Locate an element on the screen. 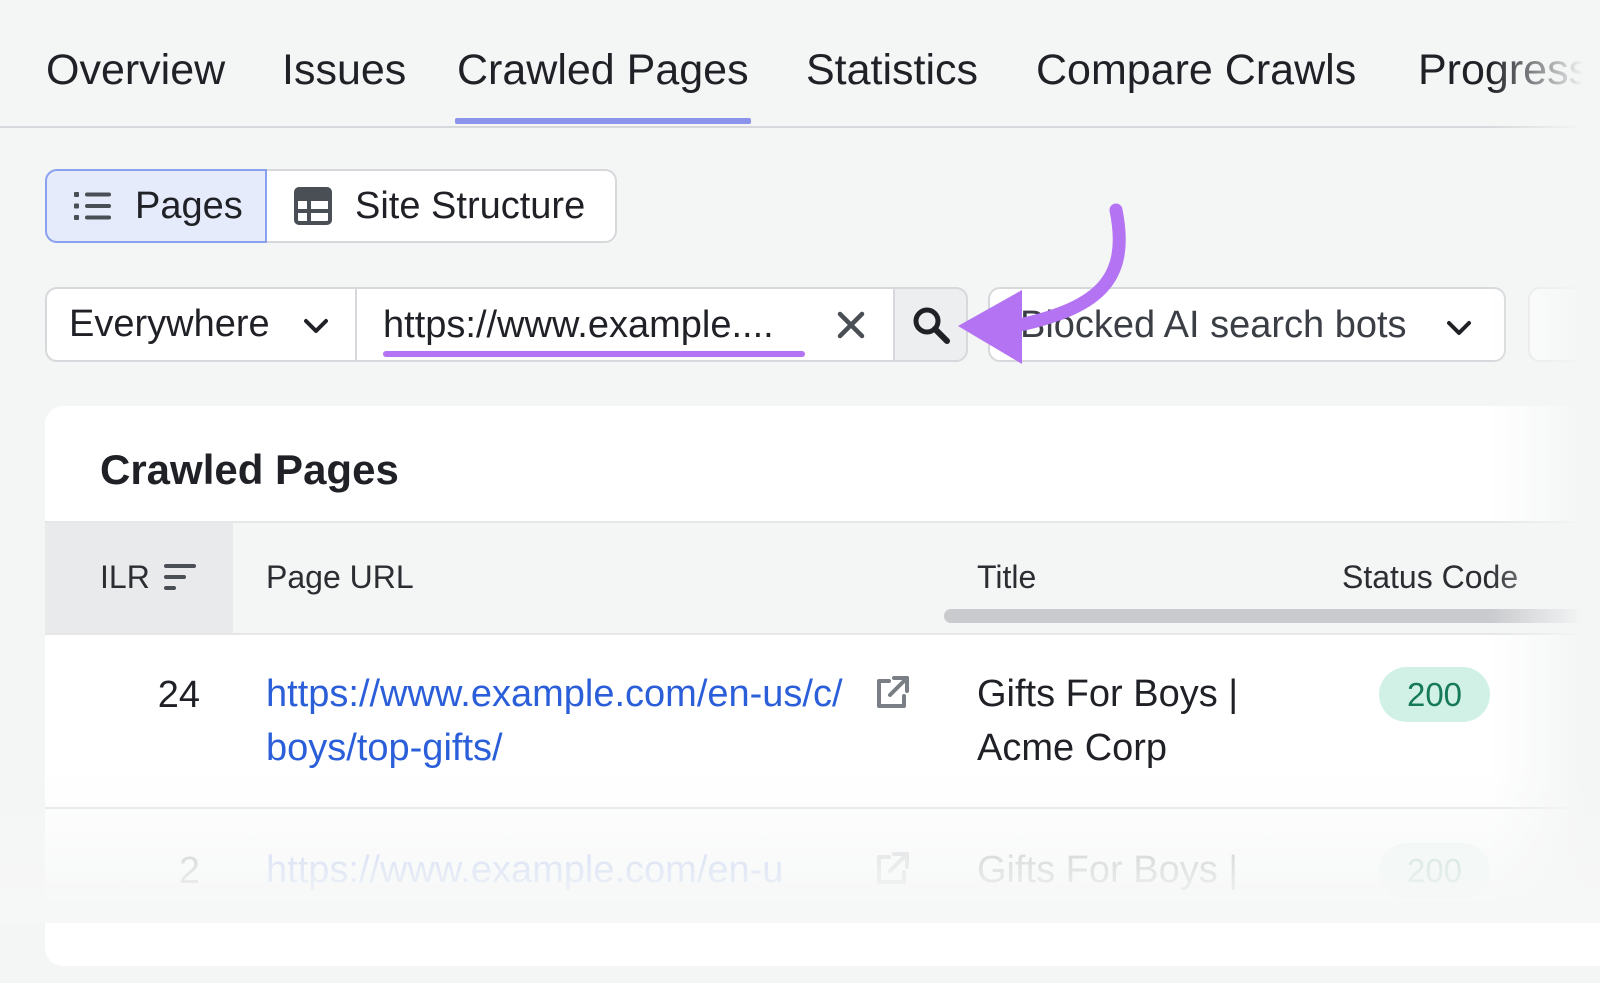  site-structure-toggle-label: Site Structure is located at coordinates (470, 205).